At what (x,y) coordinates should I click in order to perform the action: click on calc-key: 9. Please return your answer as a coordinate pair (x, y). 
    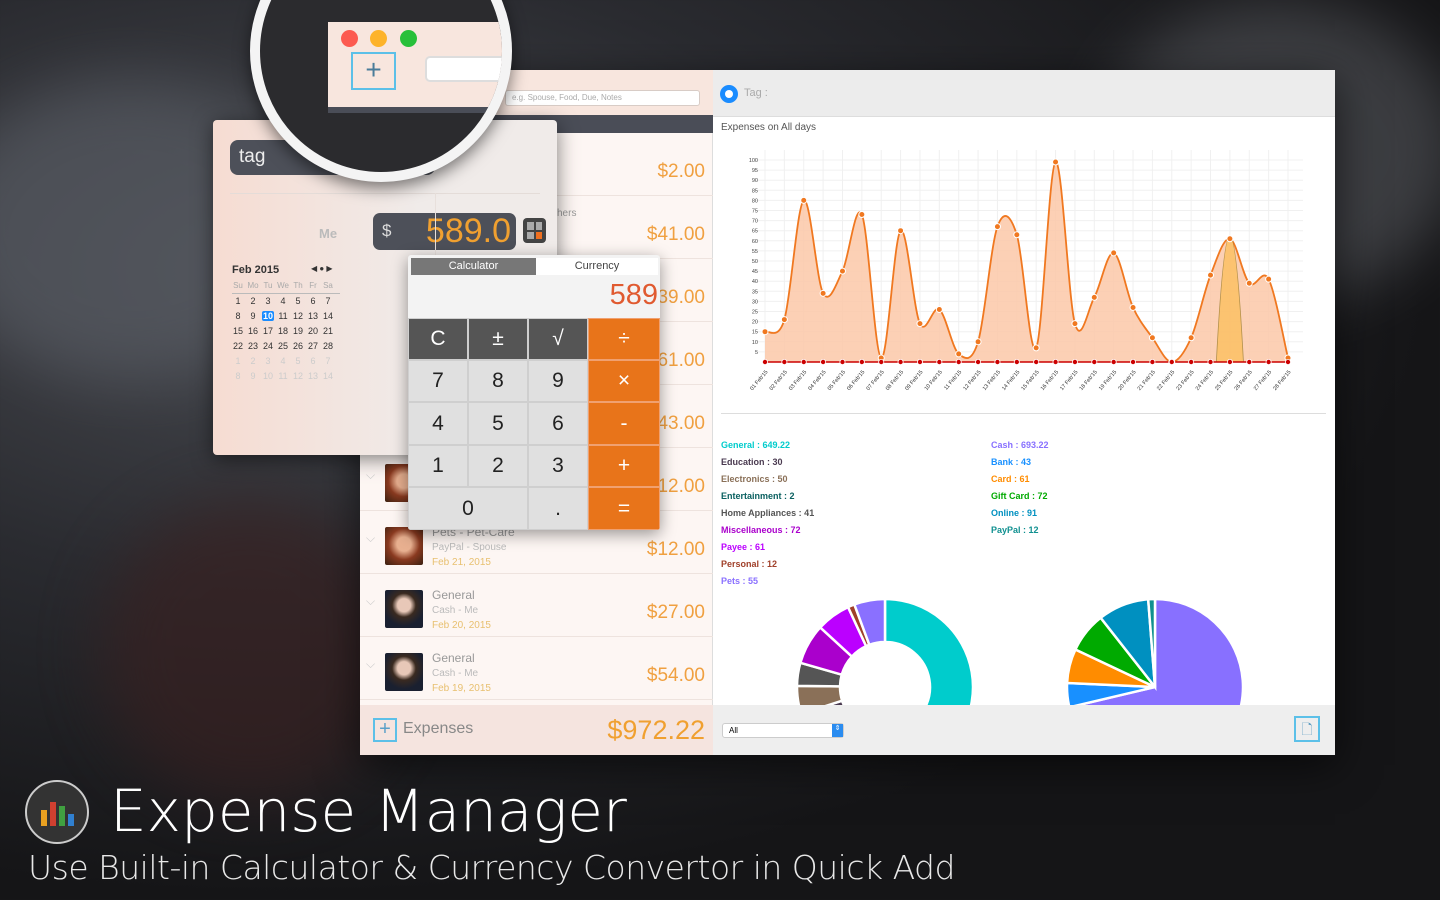
    Looking at the image, I should click on (558, 381).